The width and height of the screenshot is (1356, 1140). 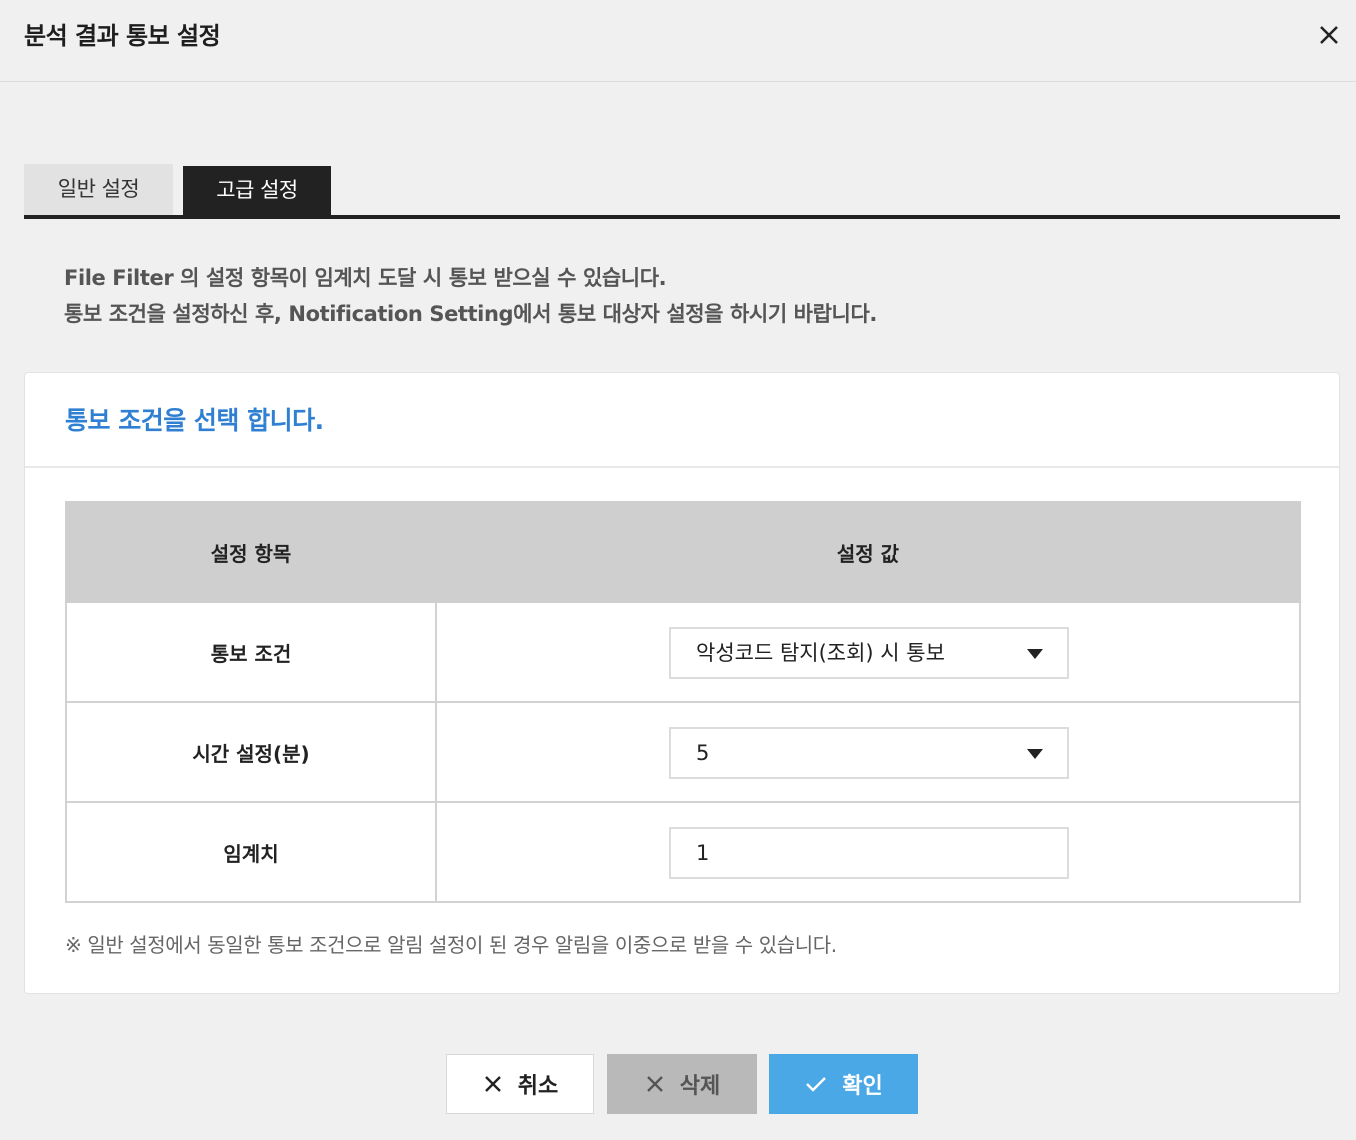 I want to click on panel-header: 통보 조건을 선택 합니다., so click(x=682, y=420).